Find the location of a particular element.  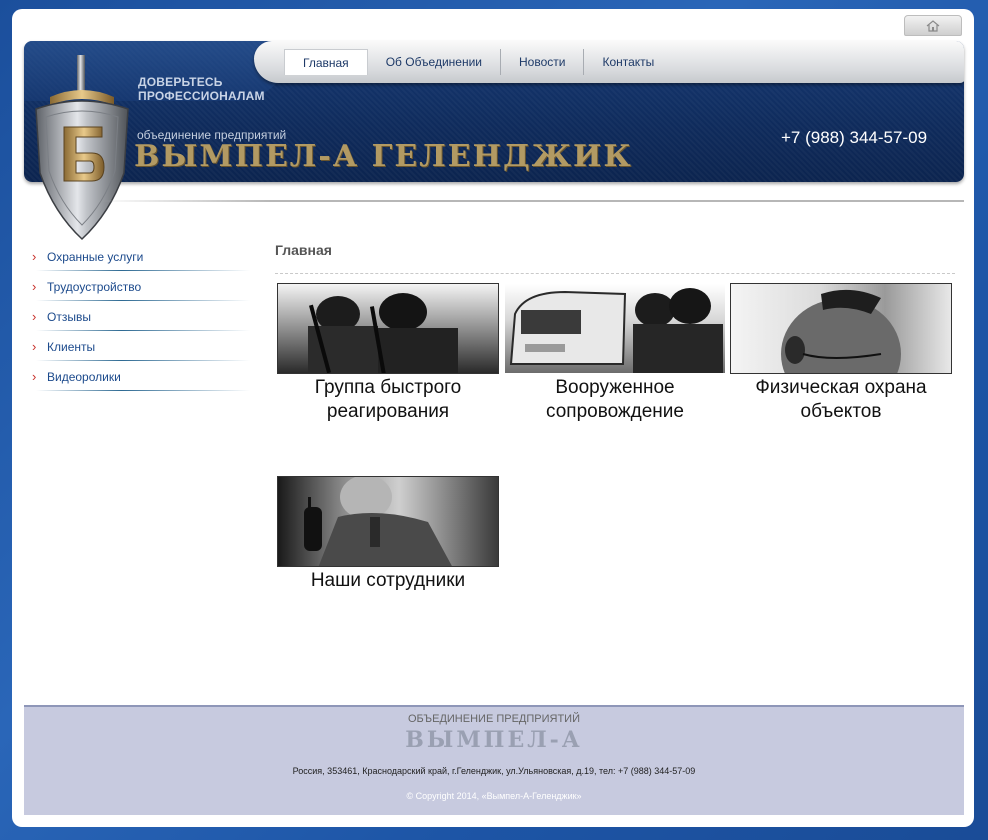

slogan-line-2: ПРОФЕССИОНАЛАМ is located at coordinates (201, 96).